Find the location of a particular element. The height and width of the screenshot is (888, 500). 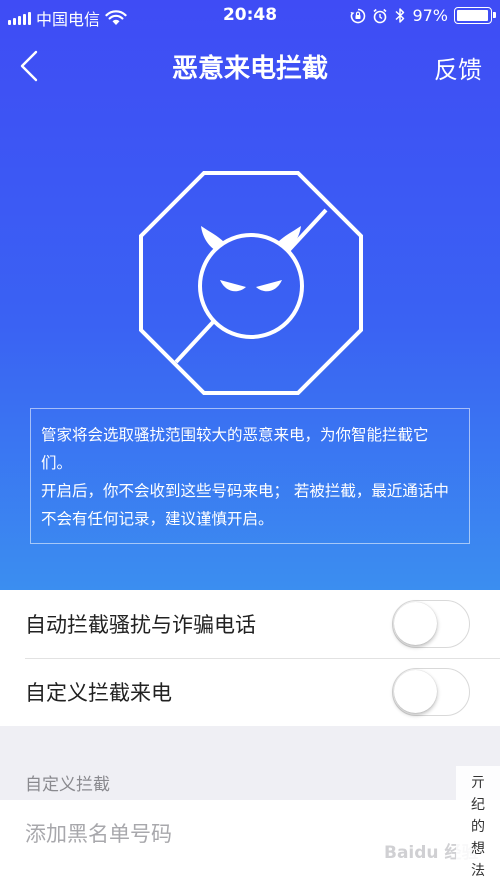

navigation-bar: 恶意来电拦截 反馈 is located at coordinates (250, 66).